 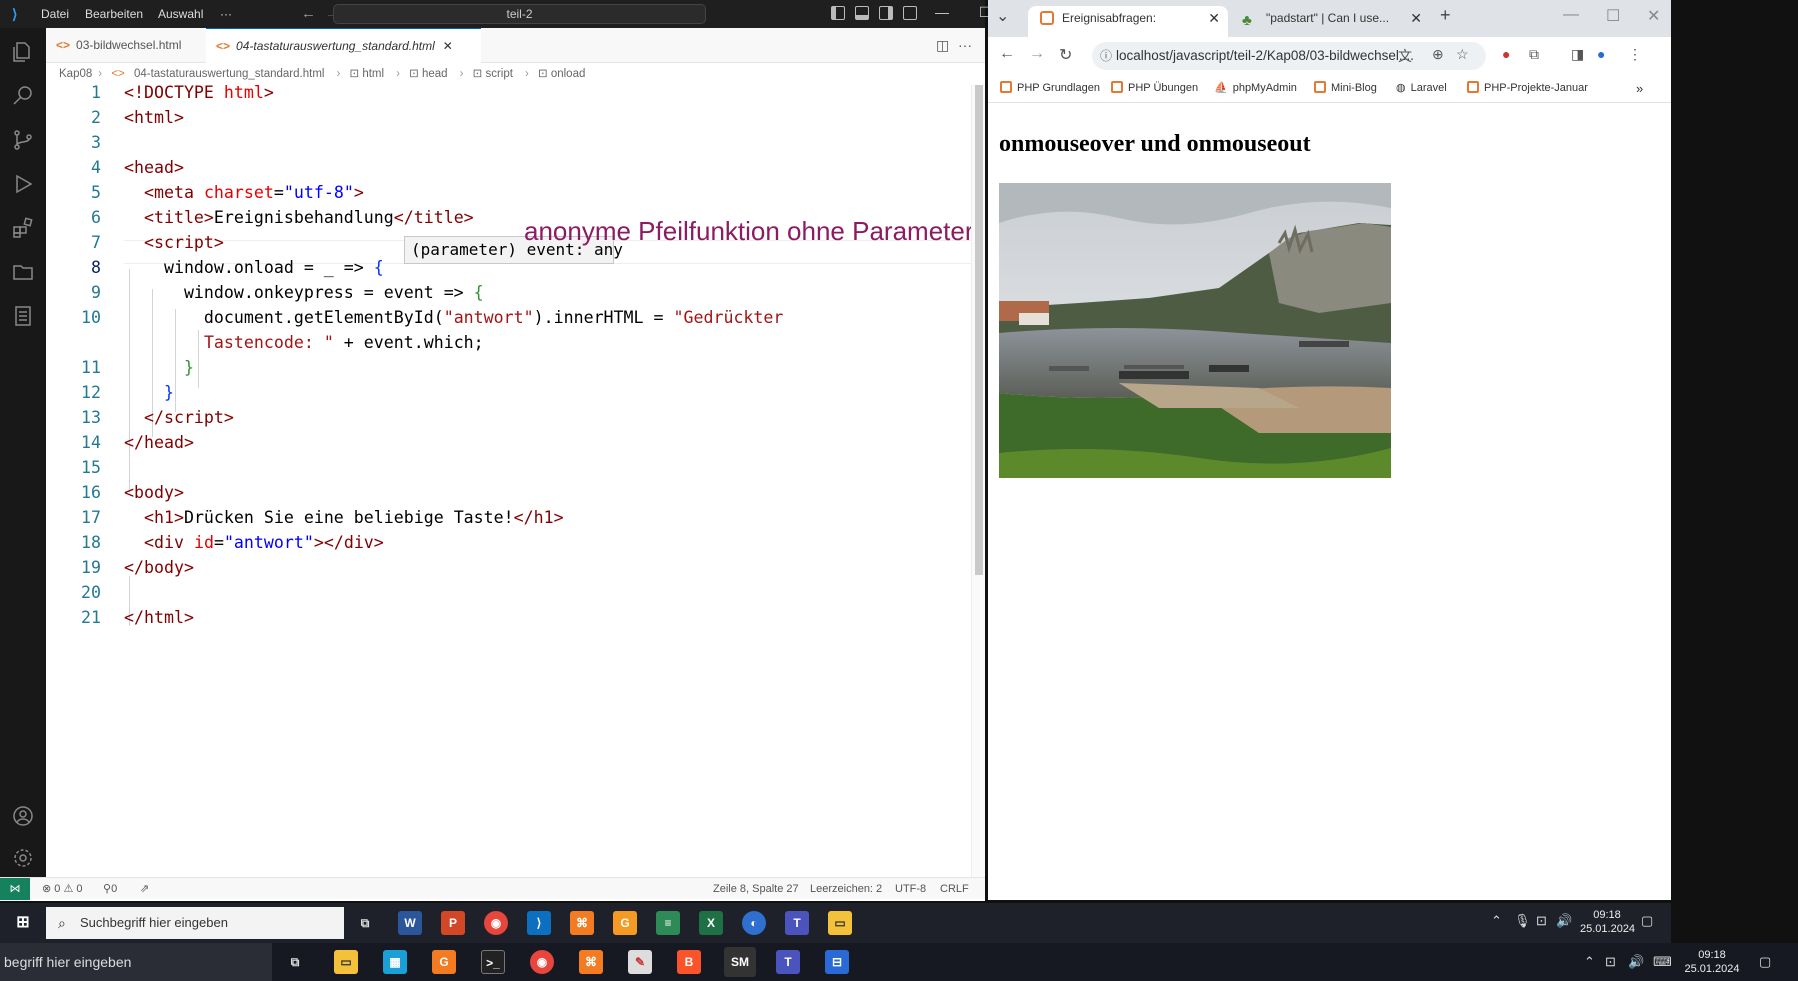 I want to click on more-actions-icon: ···, so click(x=965, y=45).